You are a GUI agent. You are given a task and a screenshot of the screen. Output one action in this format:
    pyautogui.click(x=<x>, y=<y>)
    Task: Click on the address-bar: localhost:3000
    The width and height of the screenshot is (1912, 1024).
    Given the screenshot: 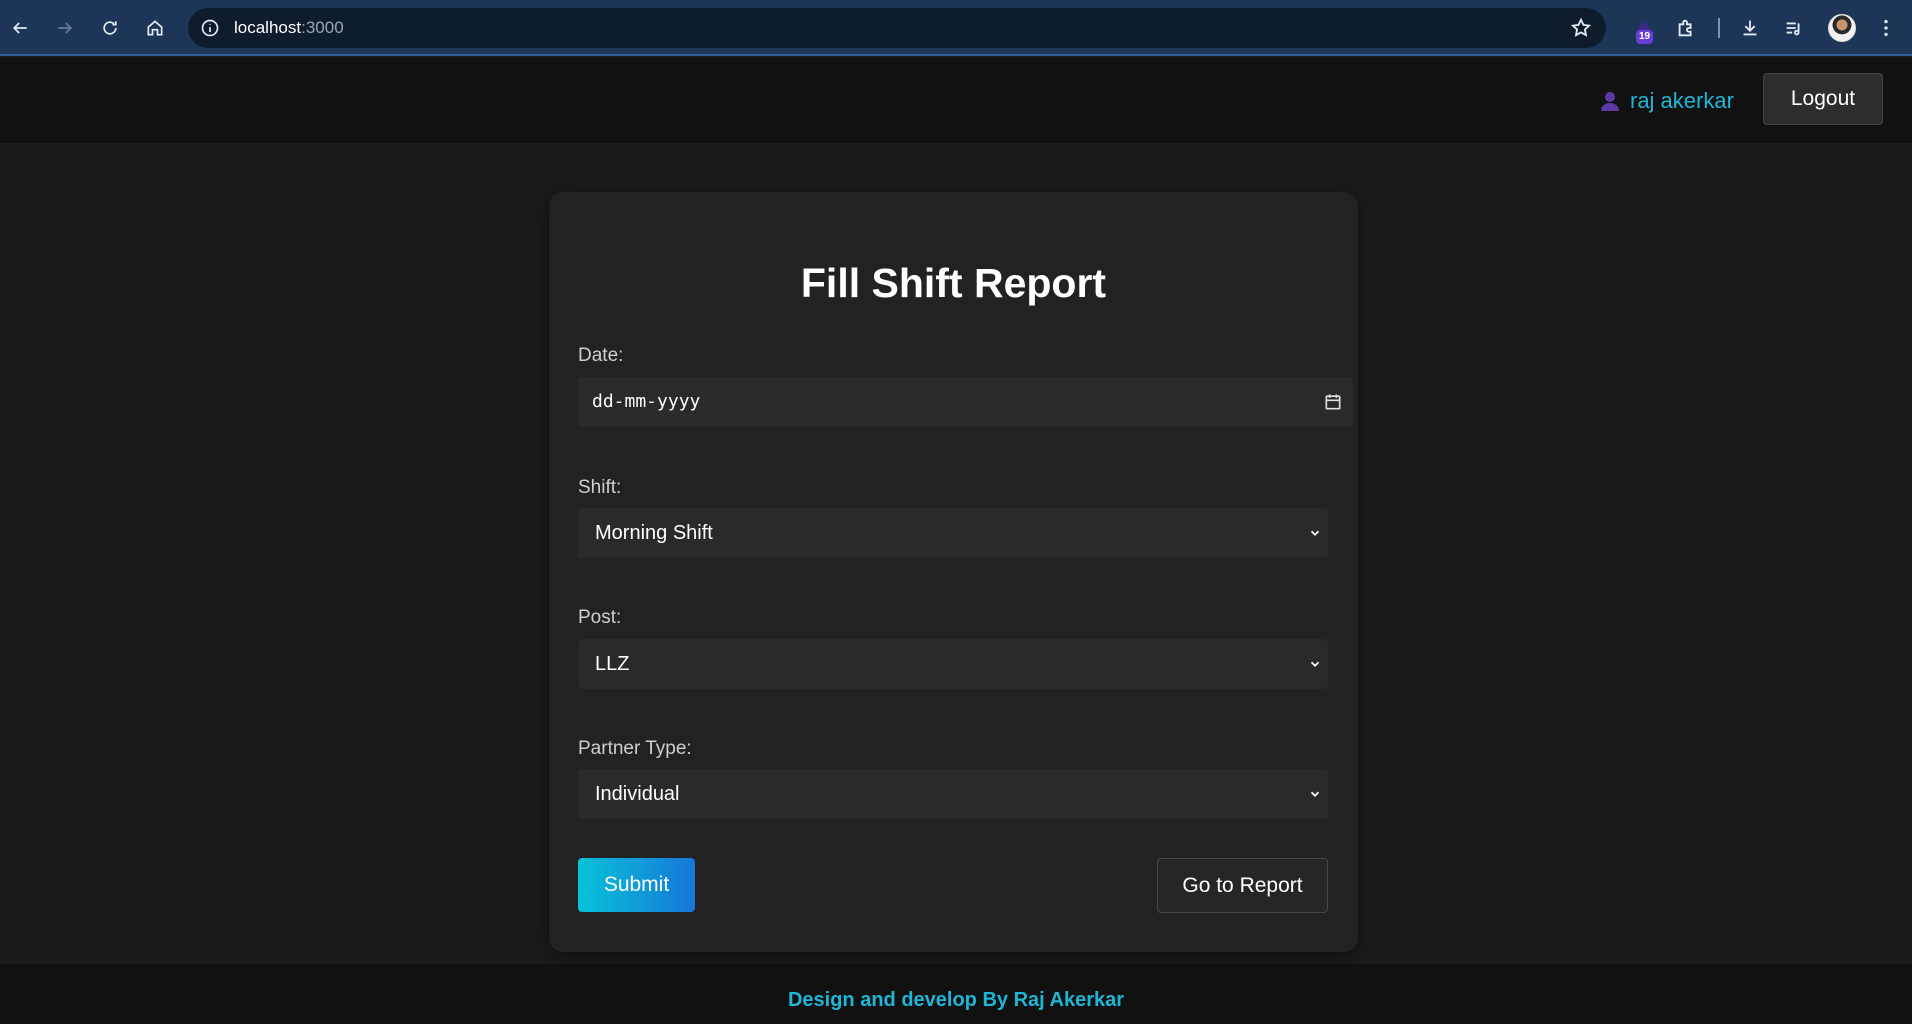 What is the action you would take?
    pyautogui.click(x=897, y=28)
    